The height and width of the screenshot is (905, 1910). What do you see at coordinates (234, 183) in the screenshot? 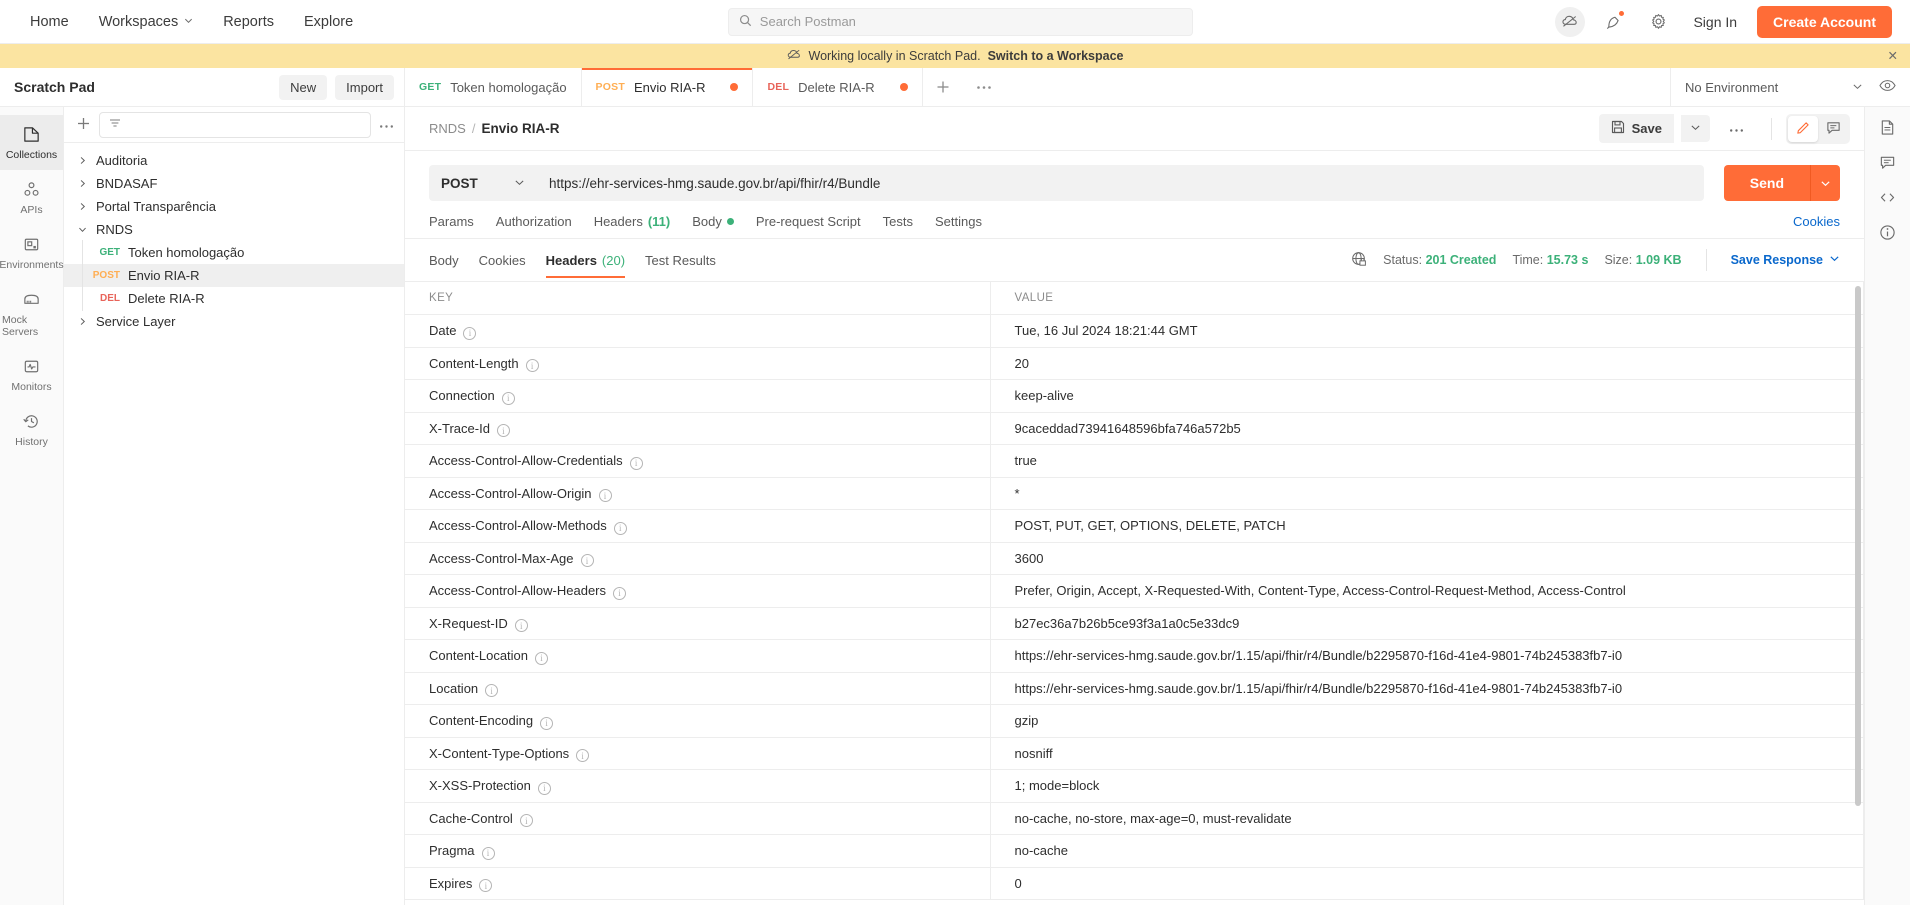
I see `tree-item-bndasaf: BNDASAF` at bounding box center [234, 183].